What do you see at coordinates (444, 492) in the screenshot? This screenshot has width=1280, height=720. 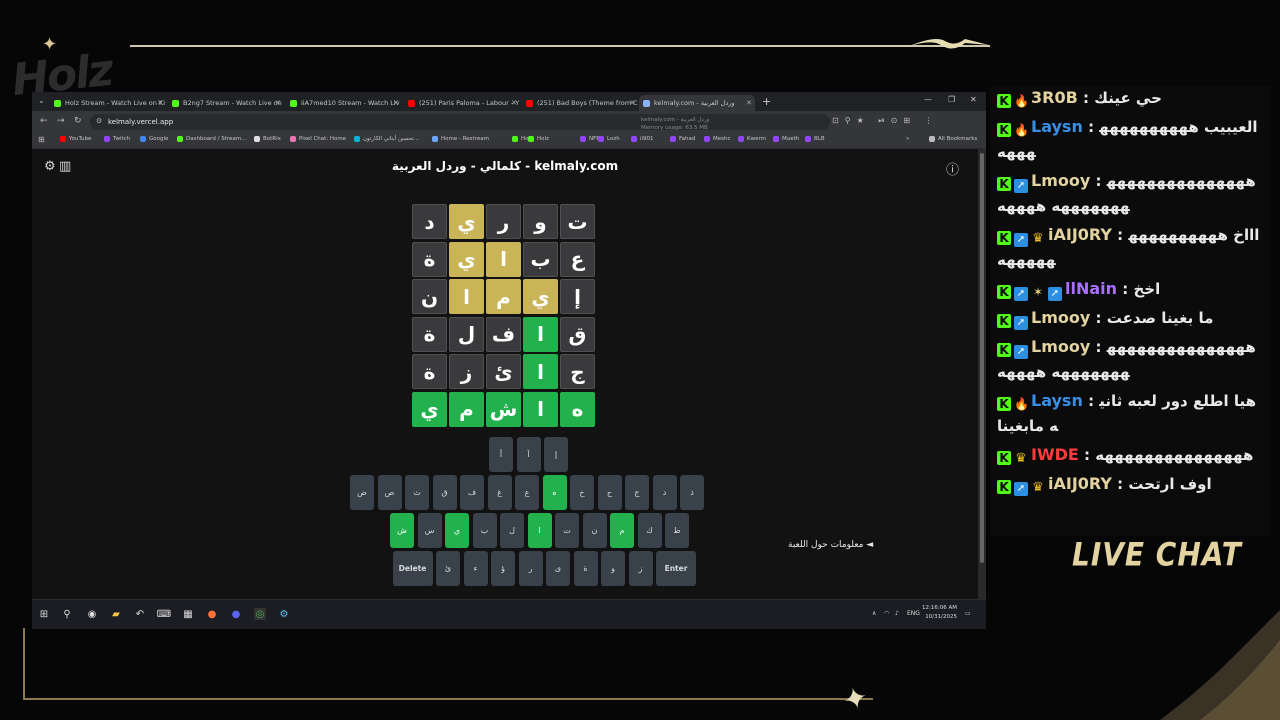 I see `keyboard-key: ق` at bounding box center [444, 492].